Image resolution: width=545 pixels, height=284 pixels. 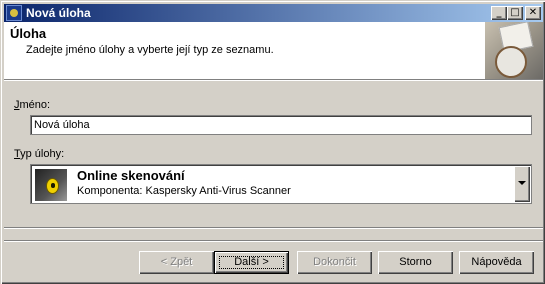 What do you see at coordinates (131, 175) in the screenshot?
I see `task-type-title: Online skenování` at bounding box center [131, 175].